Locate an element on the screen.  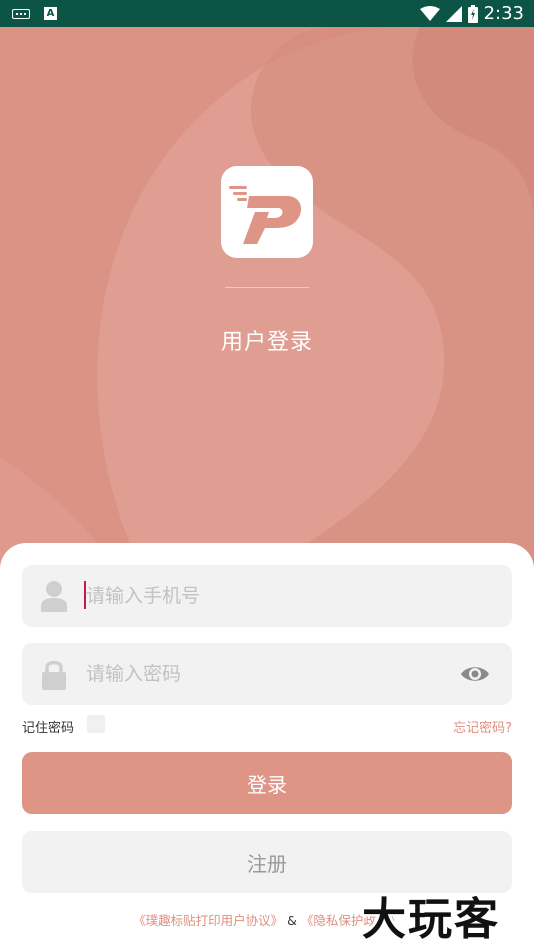
battery-icon is located at coordinates (472, 13).